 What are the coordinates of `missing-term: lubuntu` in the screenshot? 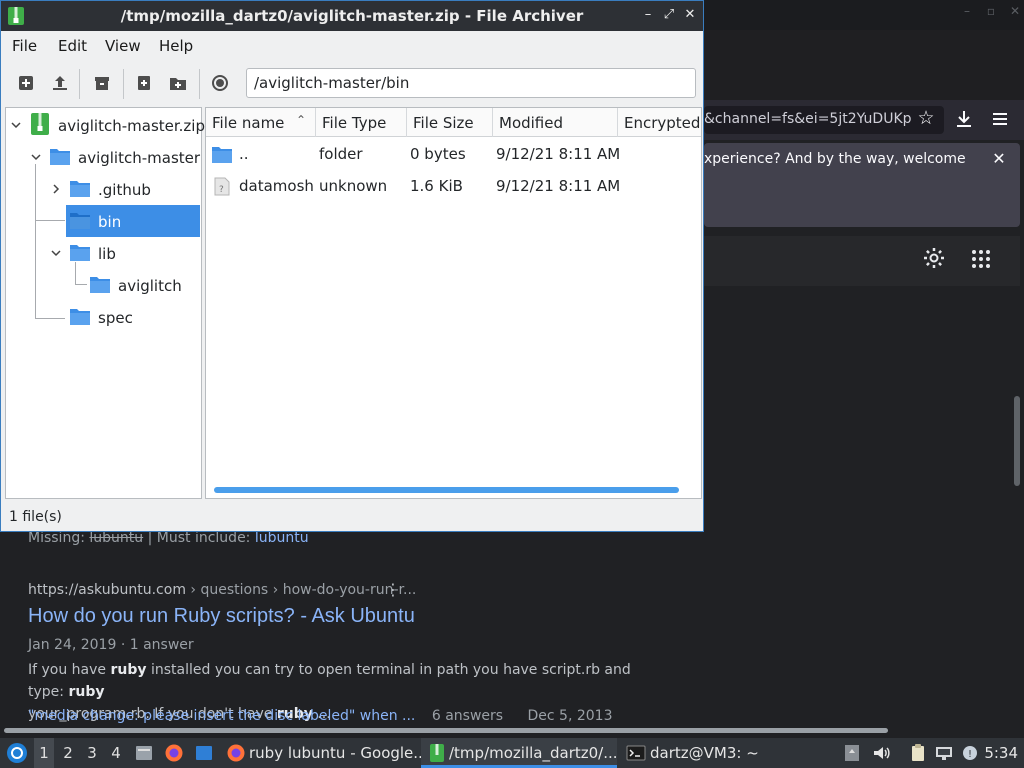 It's located at (116, 538).